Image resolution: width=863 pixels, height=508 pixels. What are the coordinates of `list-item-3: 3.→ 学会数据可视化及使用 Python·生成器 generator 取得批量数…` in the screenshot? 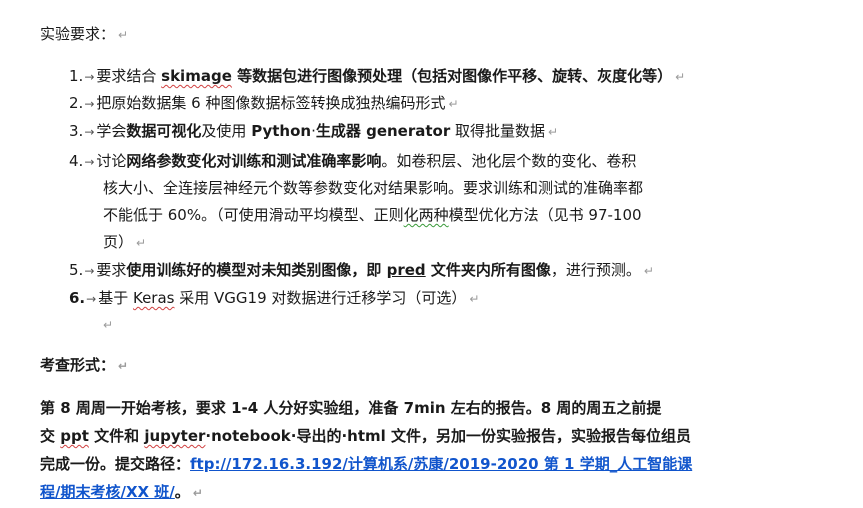 It's located at (313, 131).